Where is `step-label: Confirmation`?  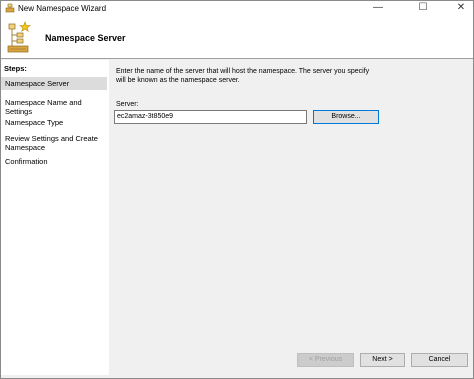
step-label: Confirmation is located at coordinates (26, 161).